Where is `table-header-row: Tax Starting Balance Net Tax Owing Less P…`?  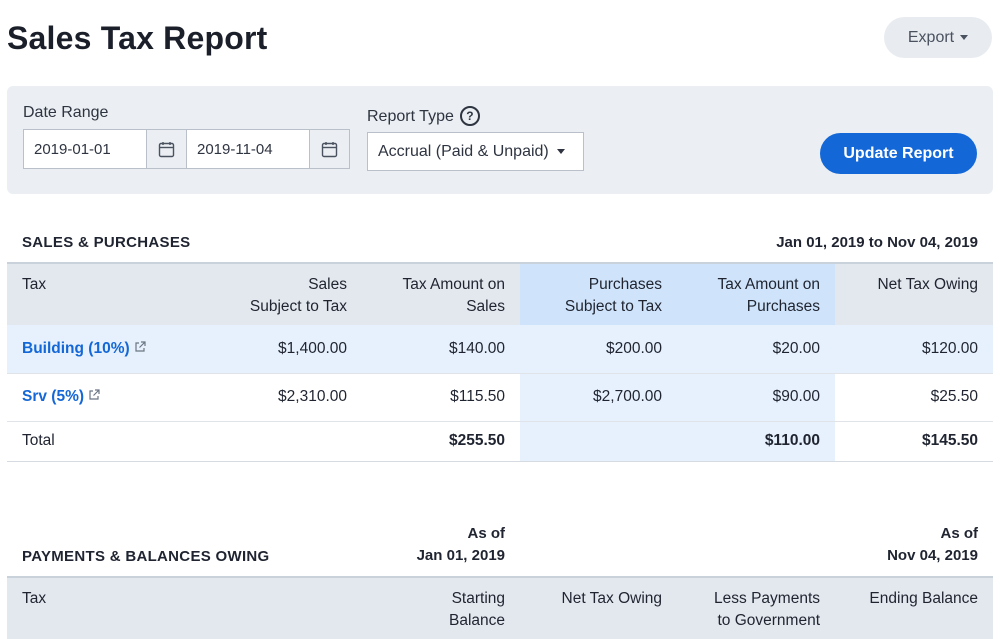
table-header-row: Tax Starting Balance Net Tax Owing Less P… is located at coordinates (500, 607).